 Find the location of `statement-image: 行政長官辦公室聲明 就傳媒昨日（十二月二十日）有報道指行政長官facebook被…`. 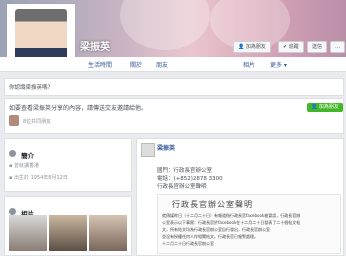

statement-image: 行政長官辦公室聲明 就傳媒昨日（十二月二十日）有報道指行政長官facebook被… is located at coordinates (249, 224).